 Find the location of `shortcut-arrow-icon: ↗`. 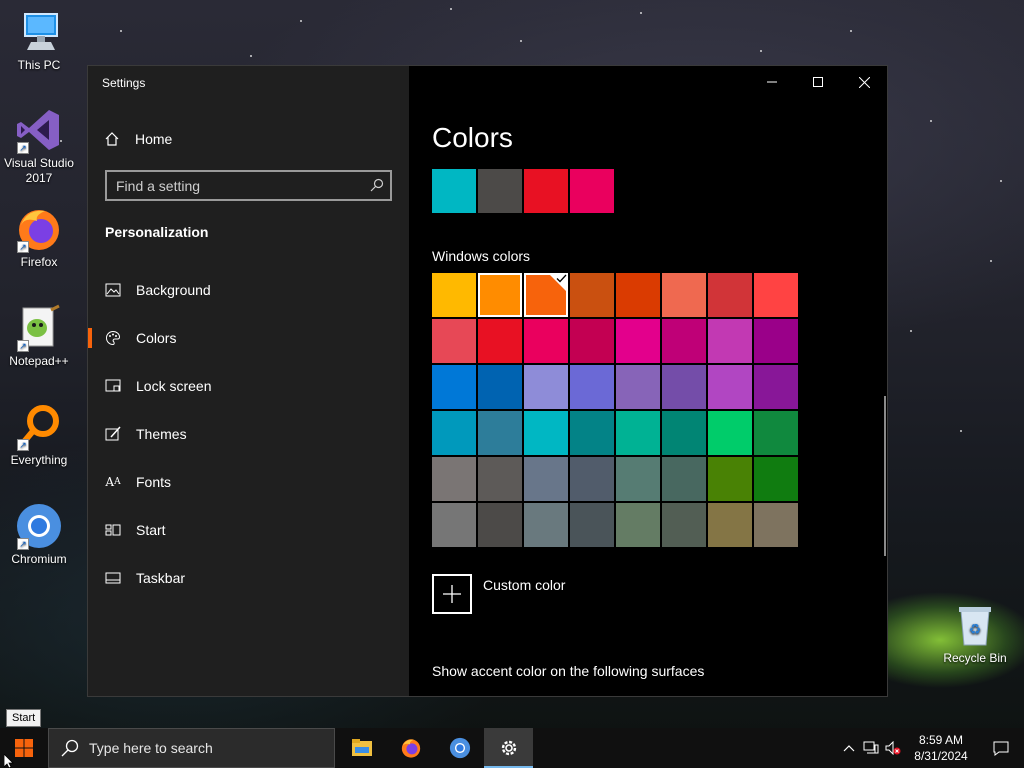

shortcut-arrow-icon: ↗ is located at coordinates (23, 148).